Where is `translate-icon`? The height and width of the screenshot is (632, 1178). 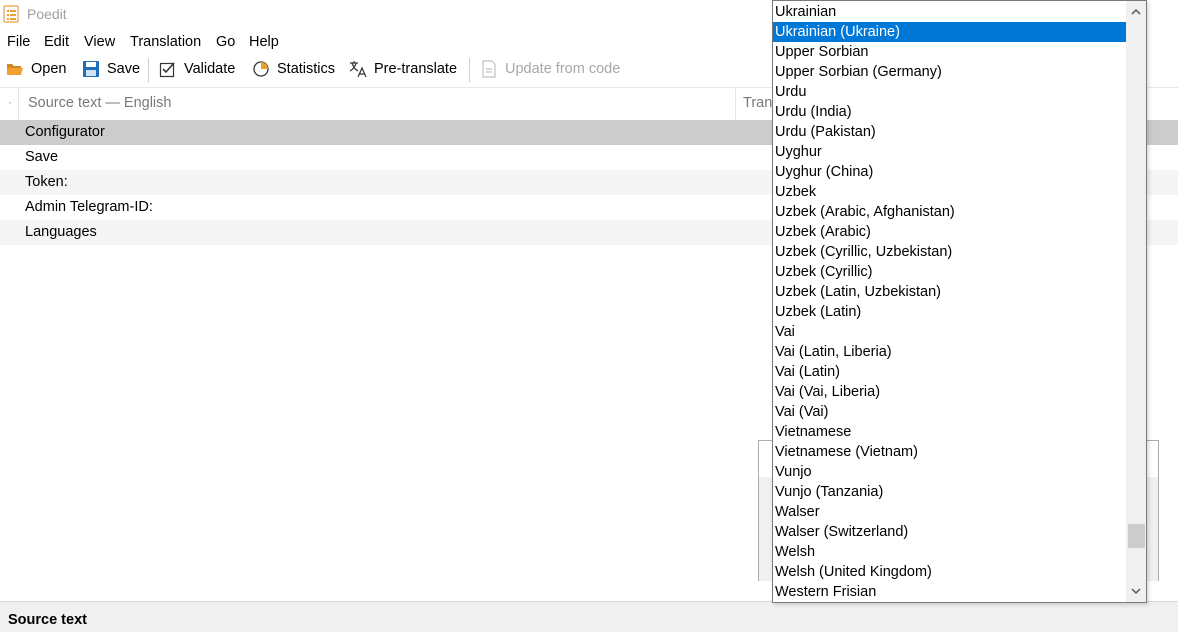 translate-icon is located at coordinates (358, 69).